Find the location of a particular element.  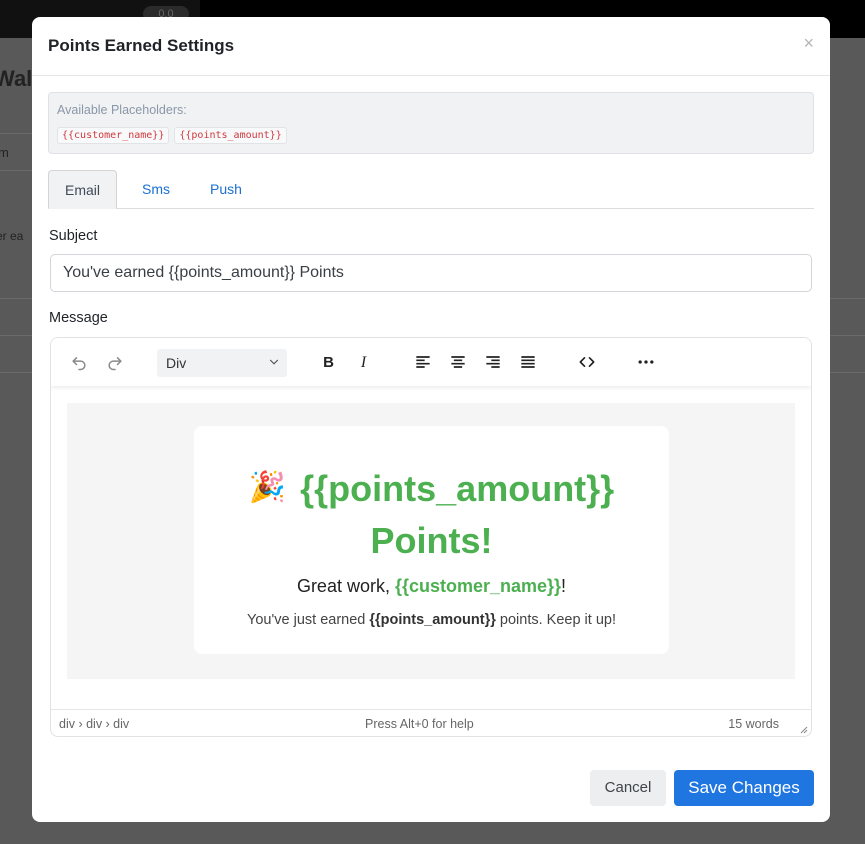

placeholders-title: Available Placeholders: is located at coordinates (122, 110).